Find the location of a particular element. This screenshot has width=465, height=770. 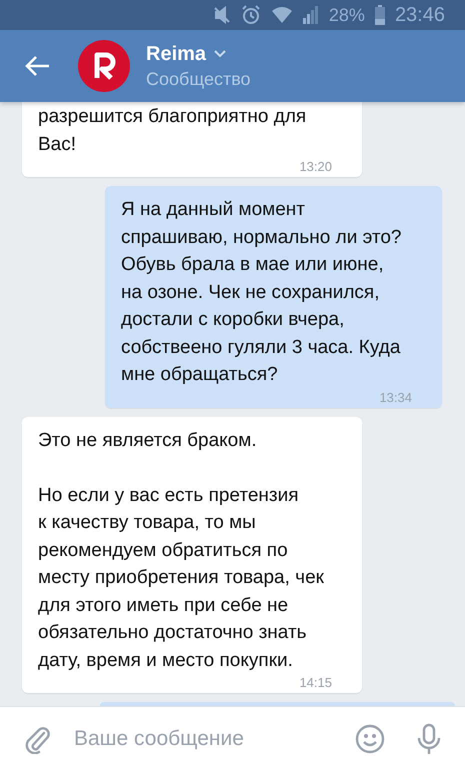

mute-icon is located at coordinates (221, 15).